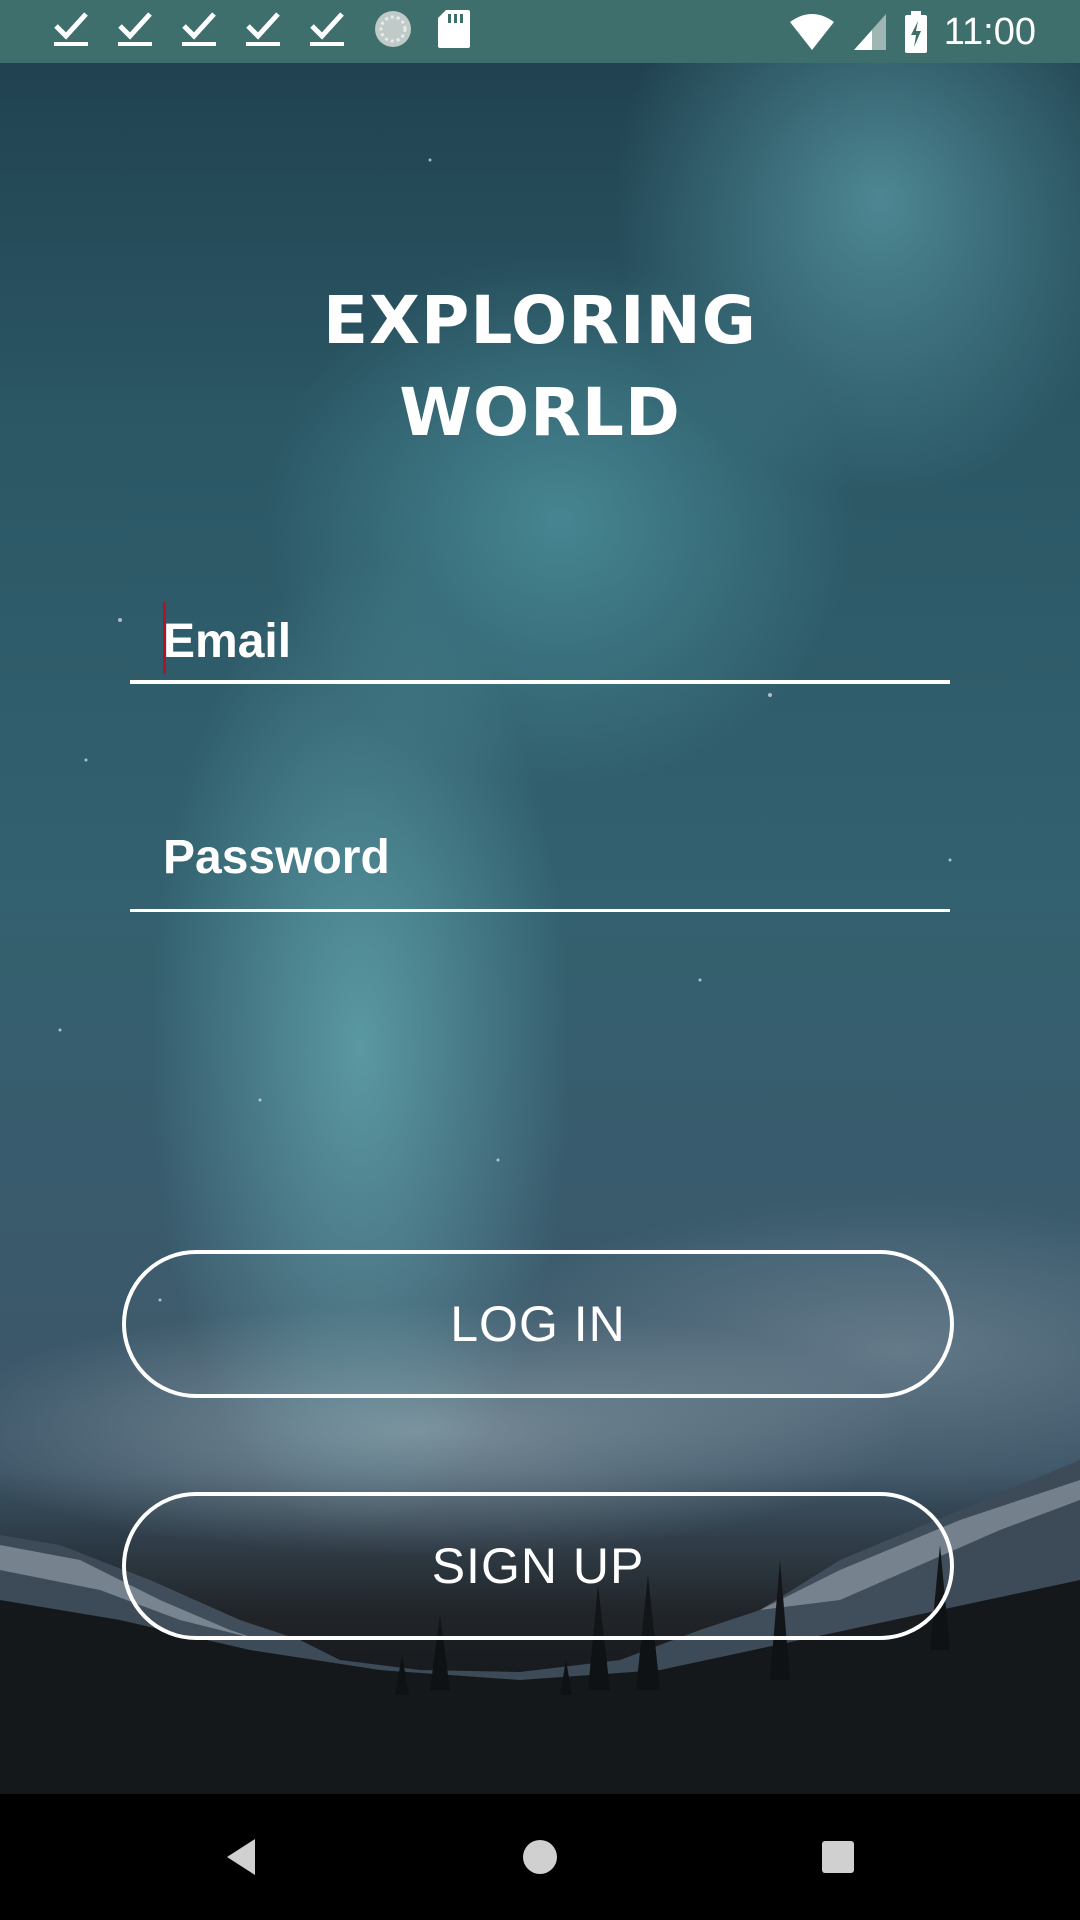  What do you see at coordinates (540, 367) in the screenshot?
I see `app-title: EXPLORING WORLD` at bounding box center [540, 367].